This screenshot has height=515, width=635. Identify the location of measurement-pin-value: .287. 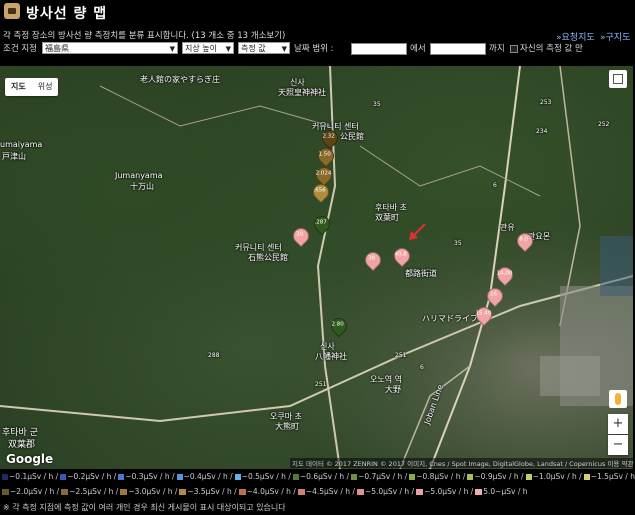
(320, 222).